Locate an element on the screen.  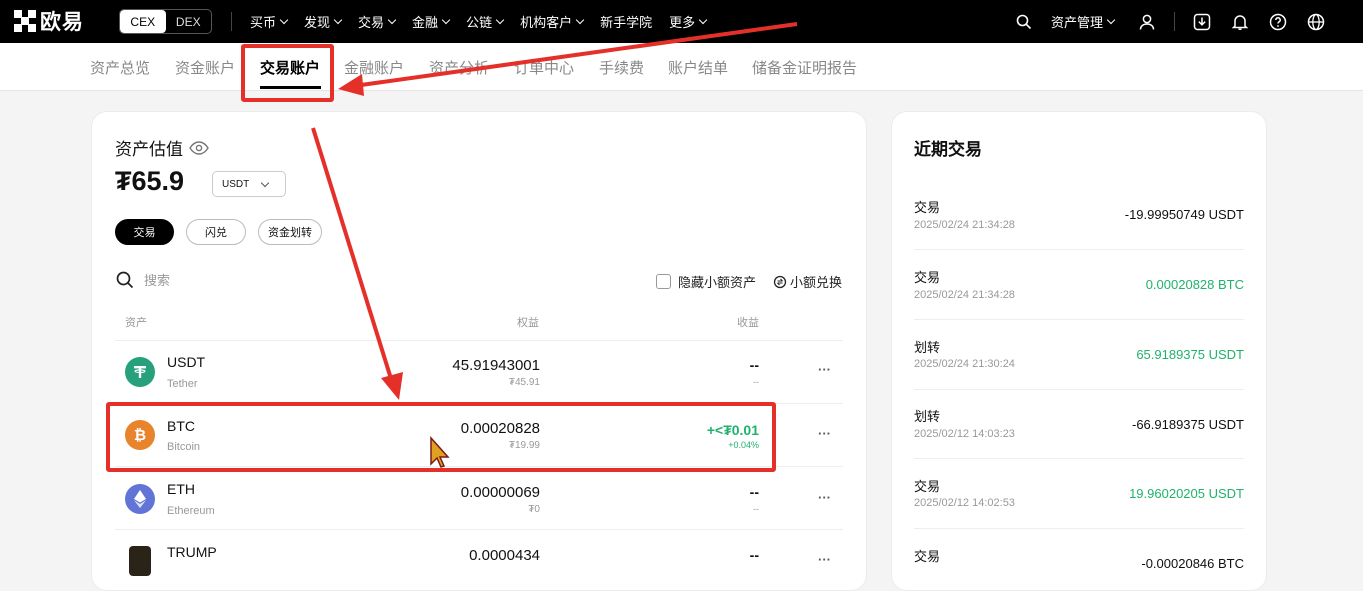
arrow-head-to-tab is located at coordinates (351, 85).